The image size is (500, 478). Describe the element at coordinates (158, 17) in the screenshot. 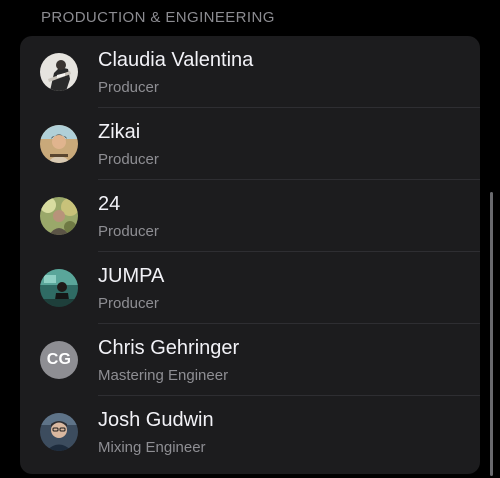

I see `section-header: PRODUCTION & ENGINEERING` at that location.